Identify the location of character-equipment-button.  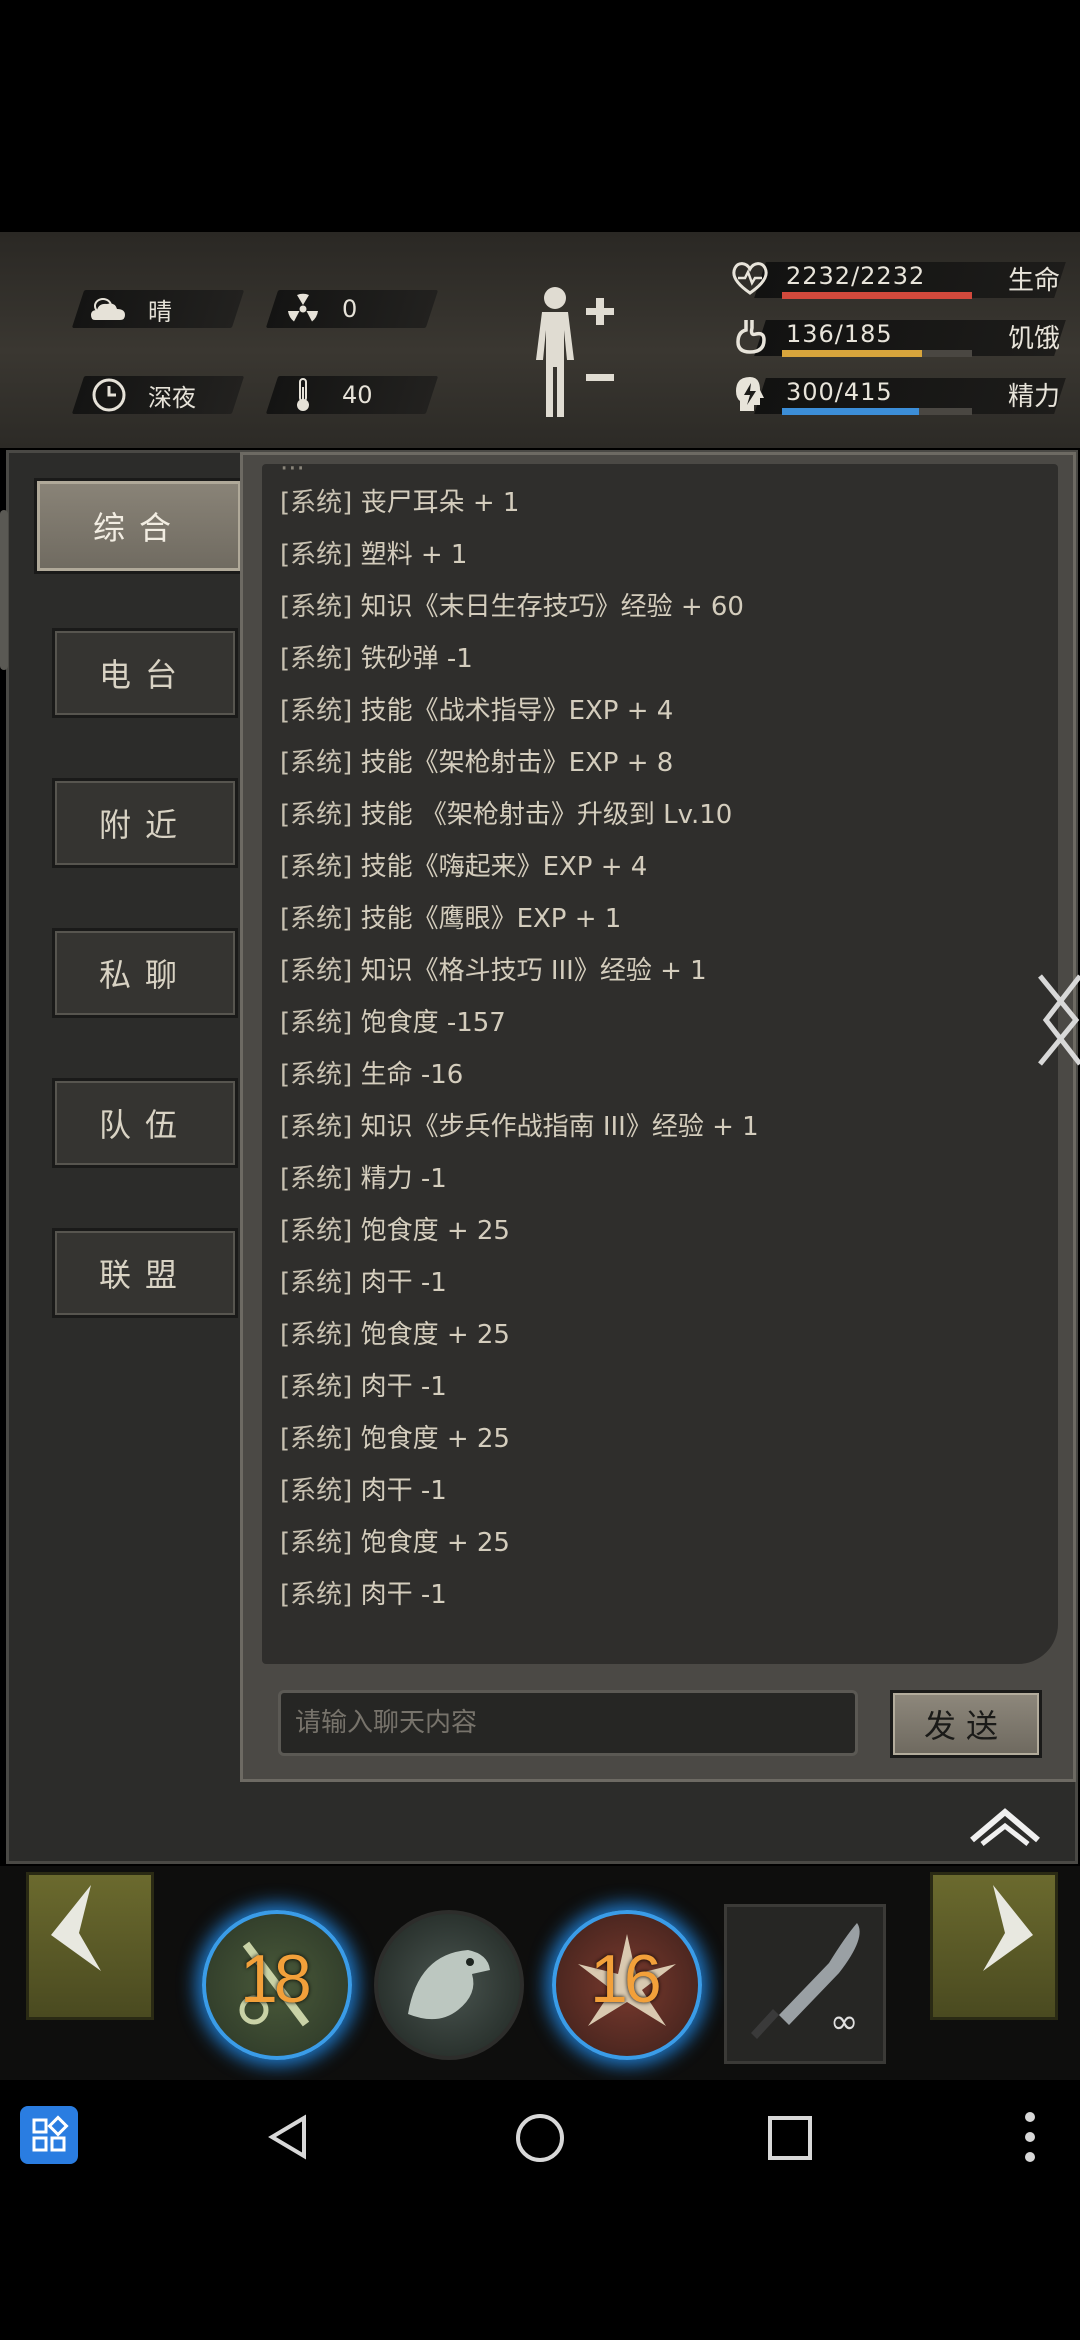
(575, 352).